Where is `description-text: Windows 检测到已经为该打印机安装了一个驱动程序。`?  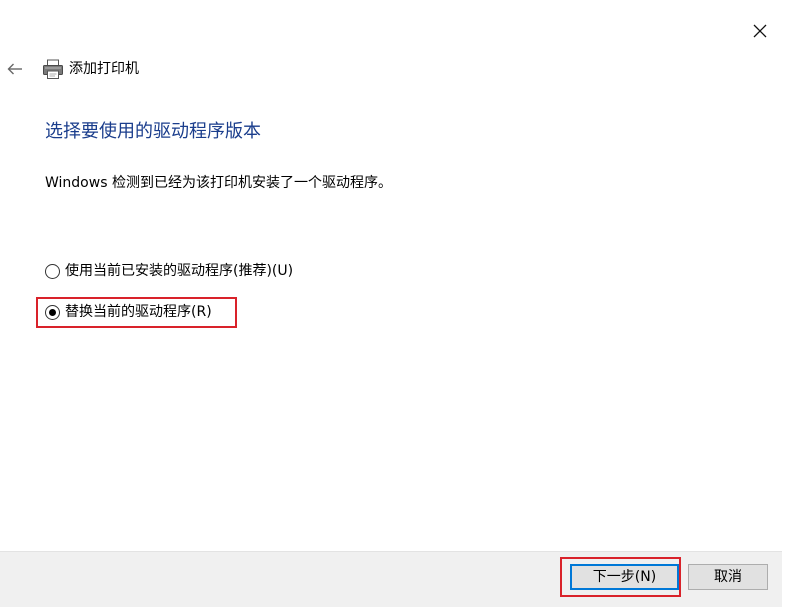 description-text: Windows 检测到已经为该打印机安装了一个驱动程序。 is located at coordinates (218, 183).